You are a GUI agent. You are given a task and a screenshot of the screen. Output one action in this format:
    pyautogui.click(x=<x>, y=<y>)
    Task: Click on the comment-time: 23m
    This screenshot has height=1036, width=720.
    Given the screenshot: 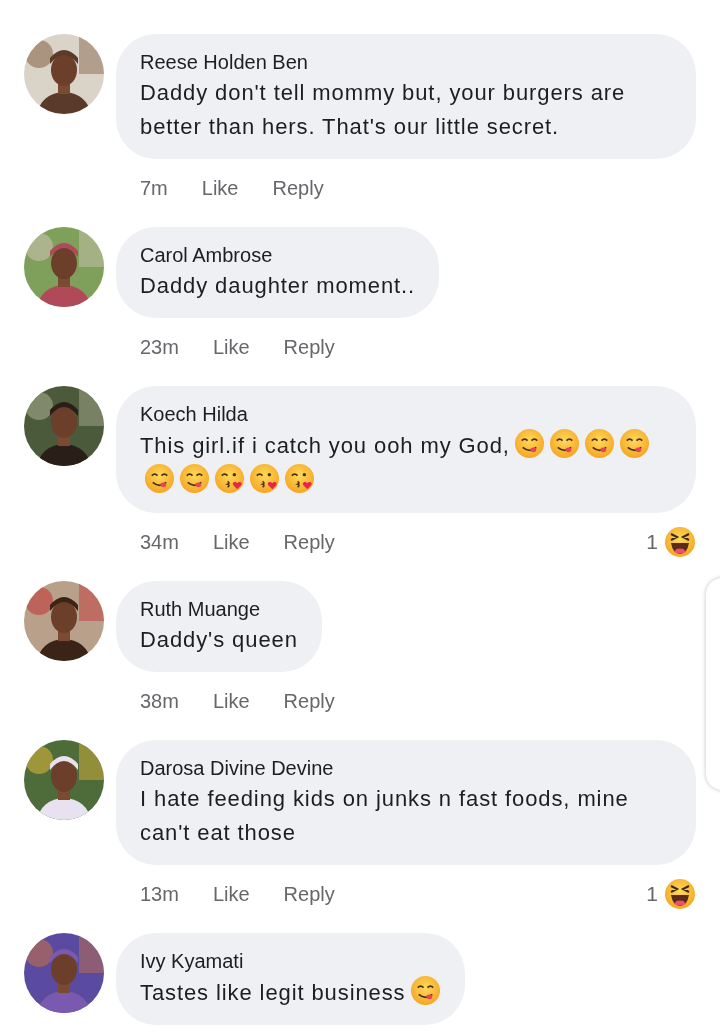 What is the action you would take?
    pyautogui.click(x=159, y=347)
    